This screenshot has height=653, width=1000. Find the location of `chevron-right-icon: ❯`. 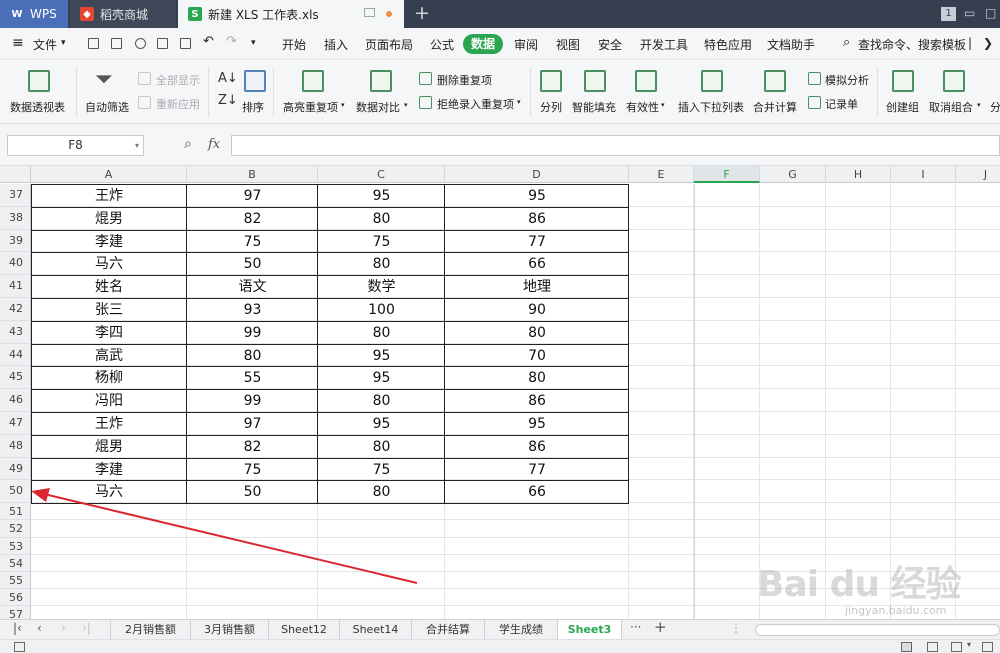

chevron-right-icon: ❯ is located at coordinates (988, 43).